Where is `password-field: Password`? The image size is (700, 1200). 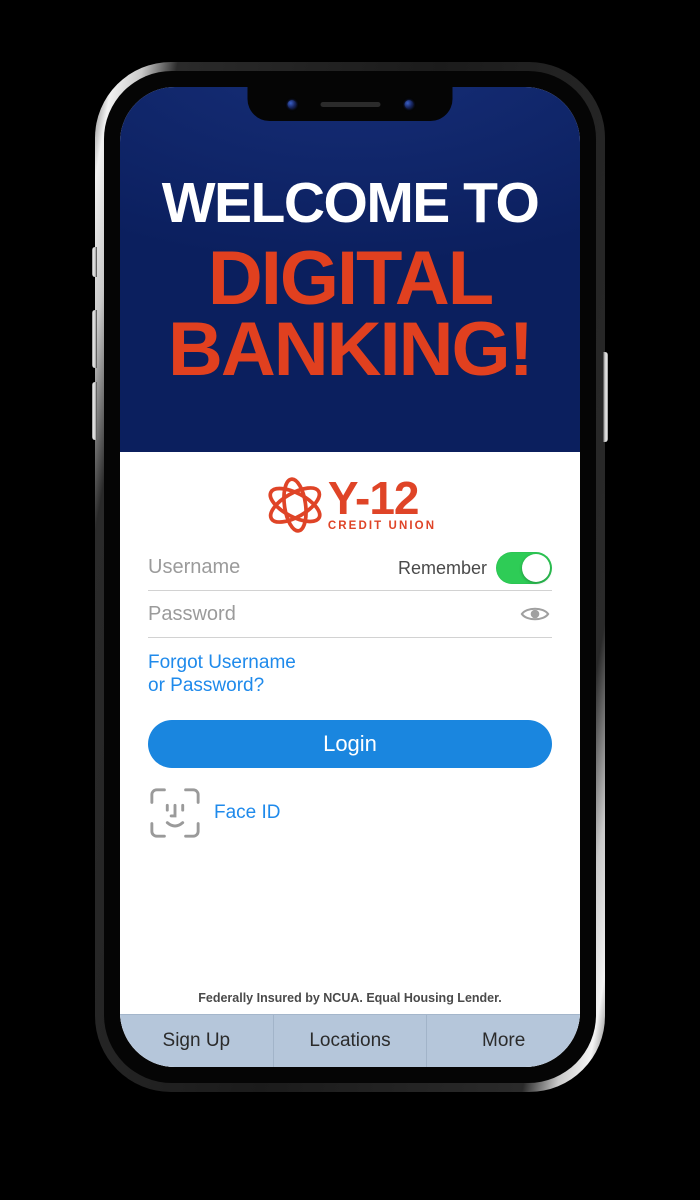 password-field: Password is located at coordinates (350, 614).